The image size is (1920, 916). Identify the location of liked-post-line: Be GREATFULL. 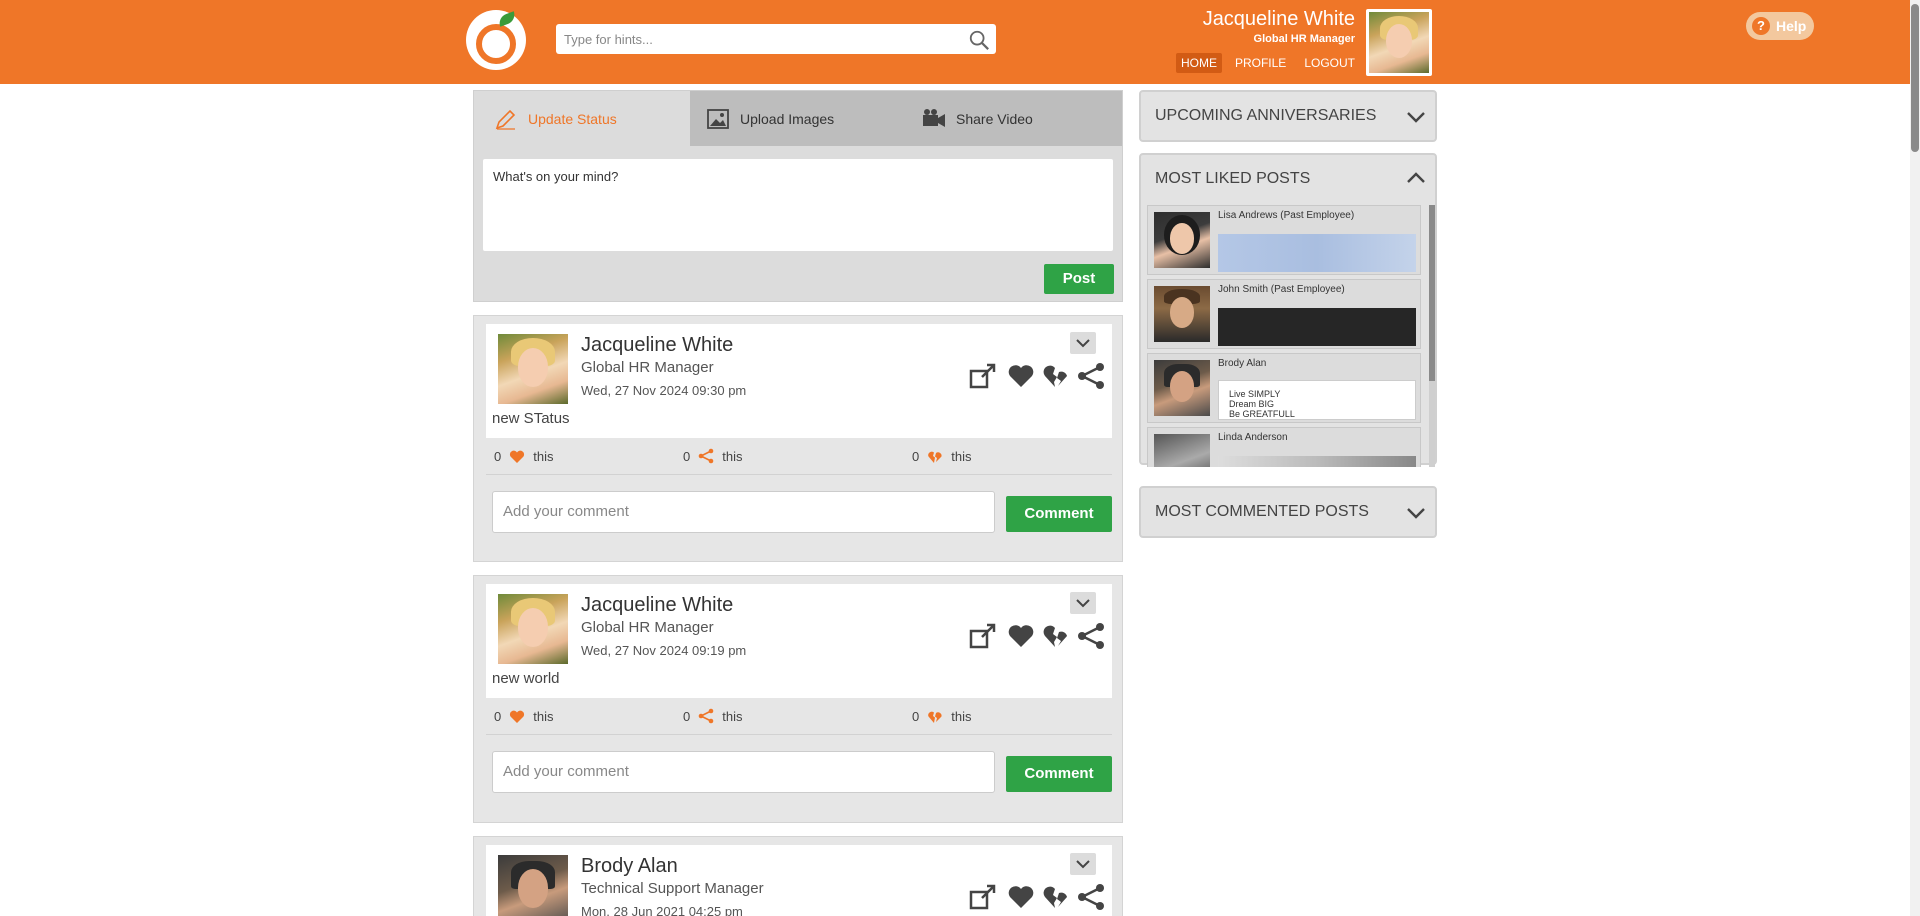
(1262, 414).